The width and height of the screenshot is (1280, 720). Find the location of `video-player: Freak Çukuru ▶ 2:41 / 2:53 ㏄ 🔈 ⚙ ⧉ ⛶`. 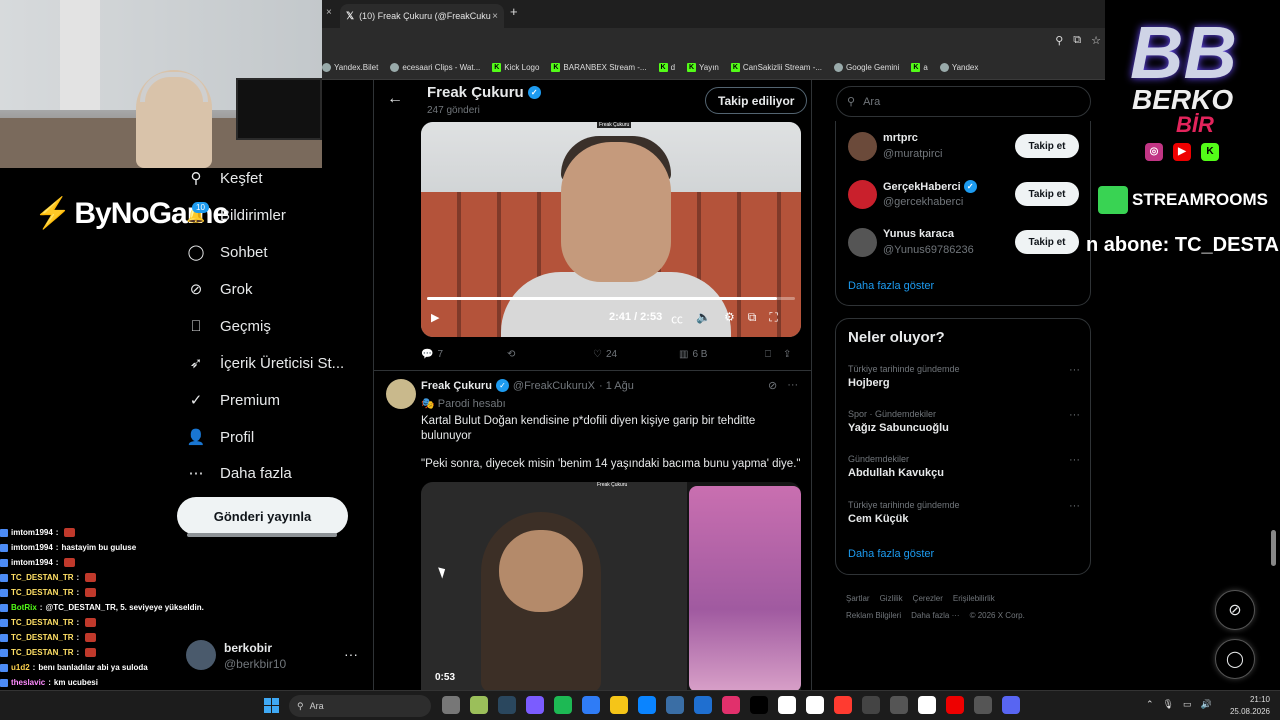

video-player: Freak Çukuru ▶ 2:41 / 2:53 ㏄ 🔈 ⚙ ⧉ ⛶ is located at coordinates (611, 229).